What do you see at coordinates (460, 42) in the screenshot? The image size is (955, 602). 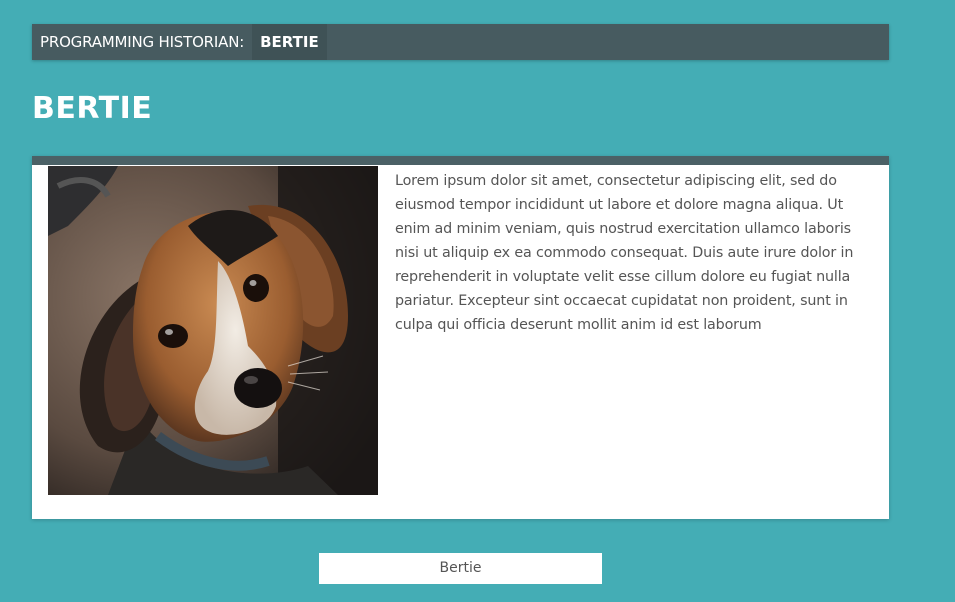 I see `top-navigation-bar: PROGRAMMING HISTORIAN: BERTIE` at bounding box center [460, 42].